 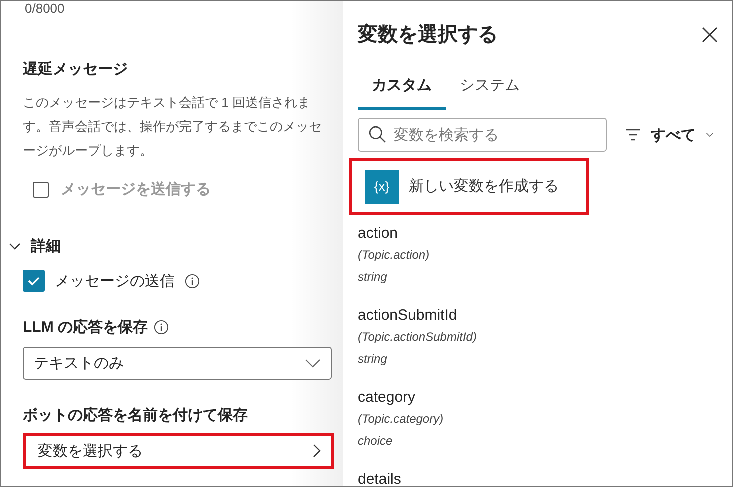 What do you see at coordinates (376, 441) in the screenshot?
I see `variable-type: choice` at bounding box center [376, 441].